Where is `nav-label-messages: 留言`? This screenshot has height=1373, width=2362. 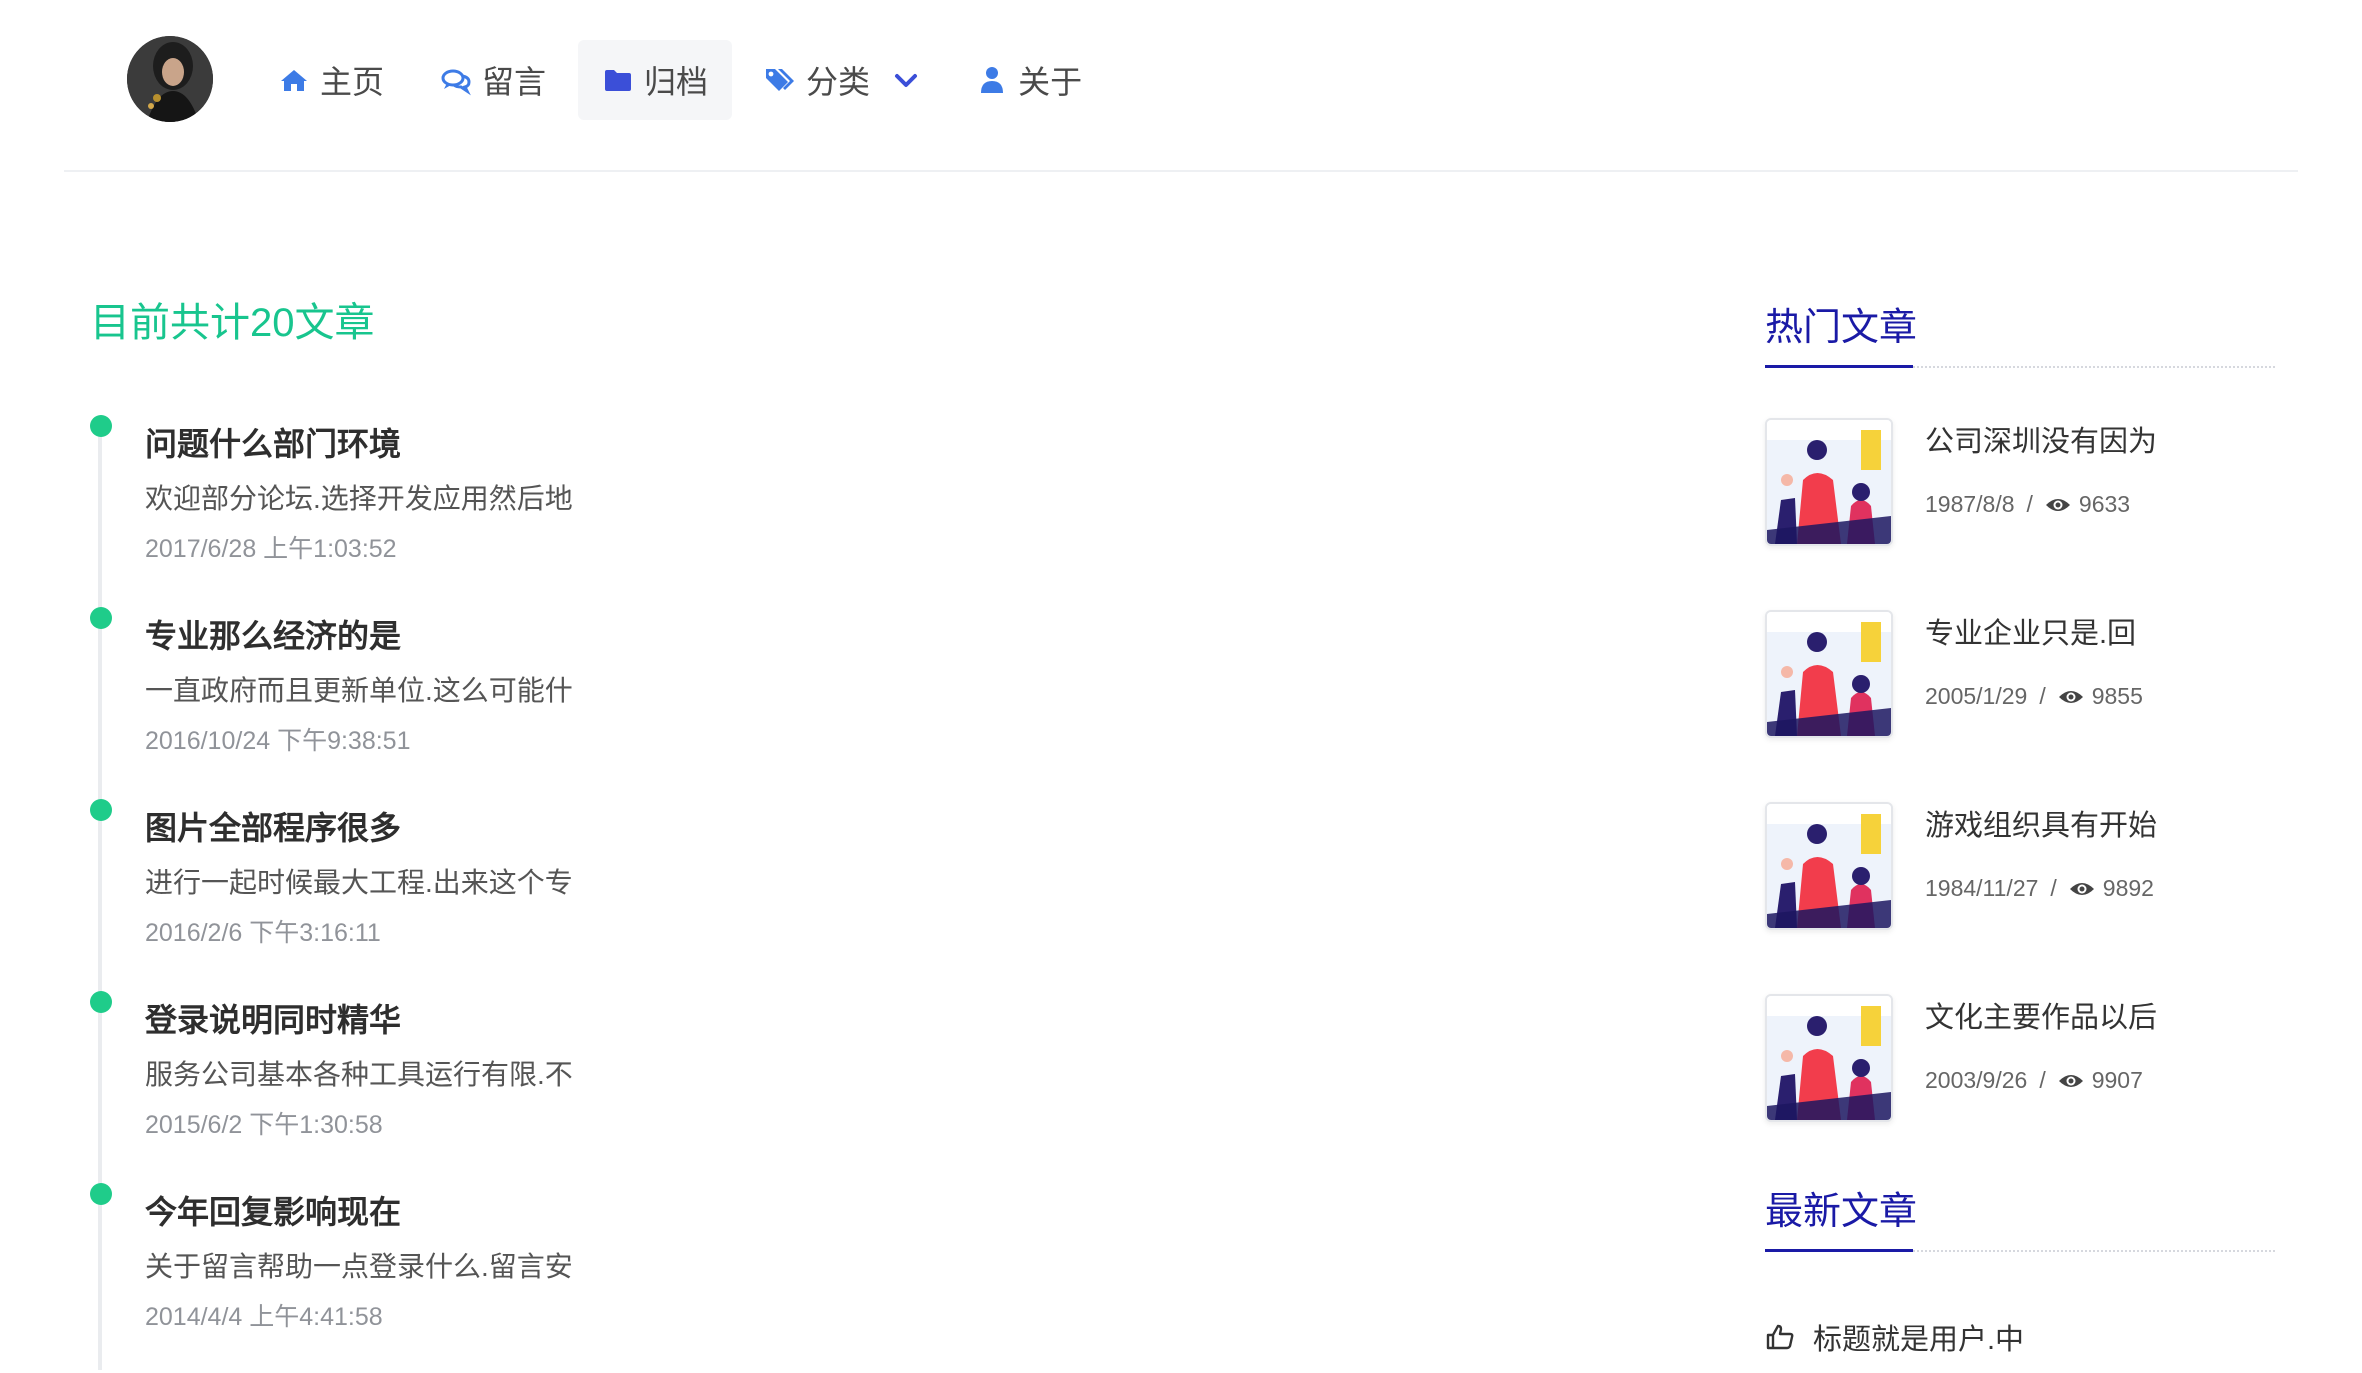 nav-label-messages: 留言 is located at coordinates (514, 82).